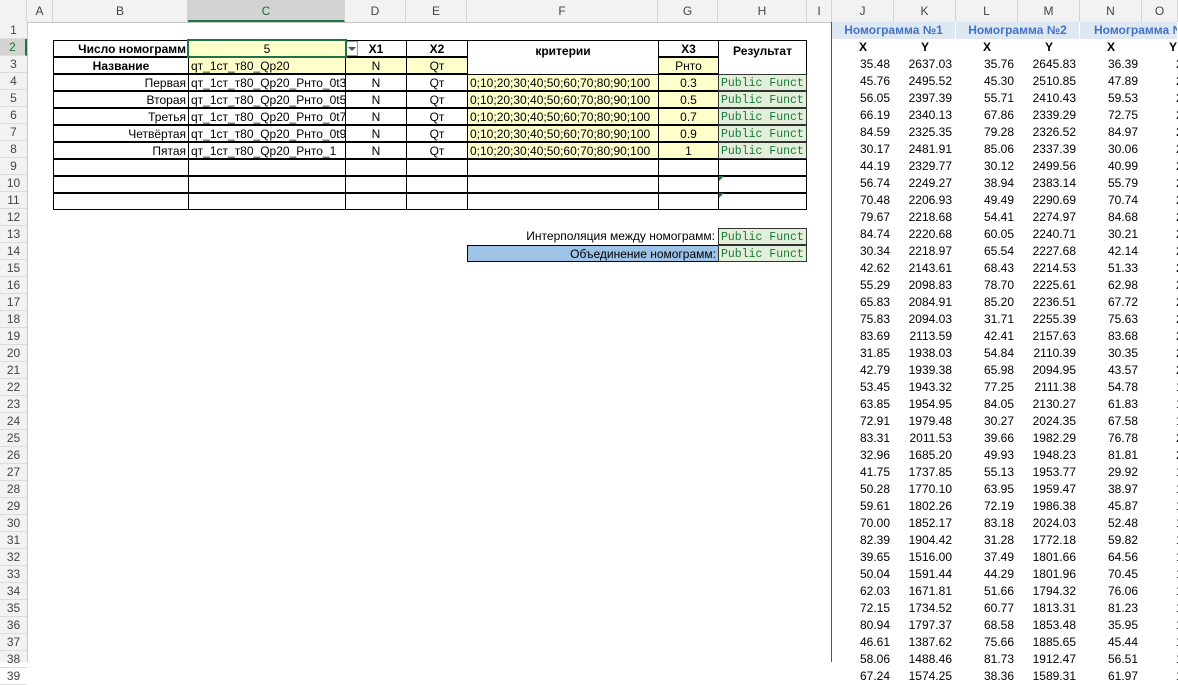  What do you see at coordinates (863, 319) in the screenshot?
I see `nomogram-value-cell: 75.83` at bounding box center [863, 319].